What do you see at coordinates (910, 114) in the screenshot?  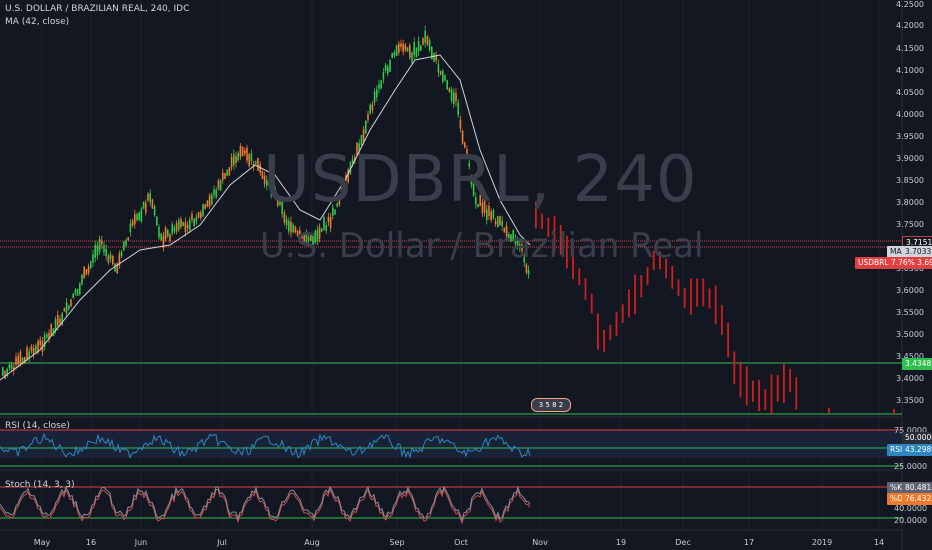 I see `price-tick: 4.0000` at bounding box center [910, 114].